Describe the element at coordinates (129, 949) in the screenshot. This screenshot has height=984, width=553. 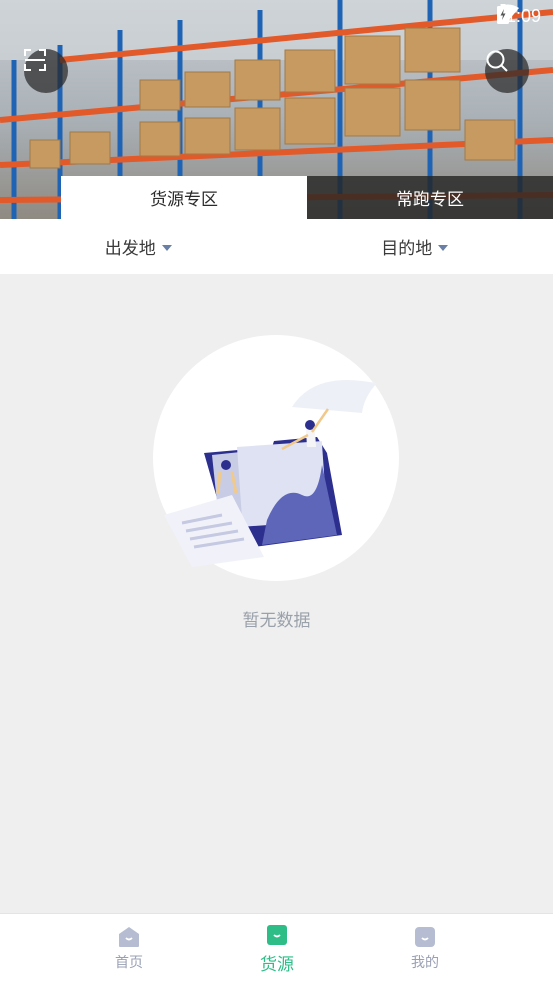
I see `nav-home: 首页` at that location.